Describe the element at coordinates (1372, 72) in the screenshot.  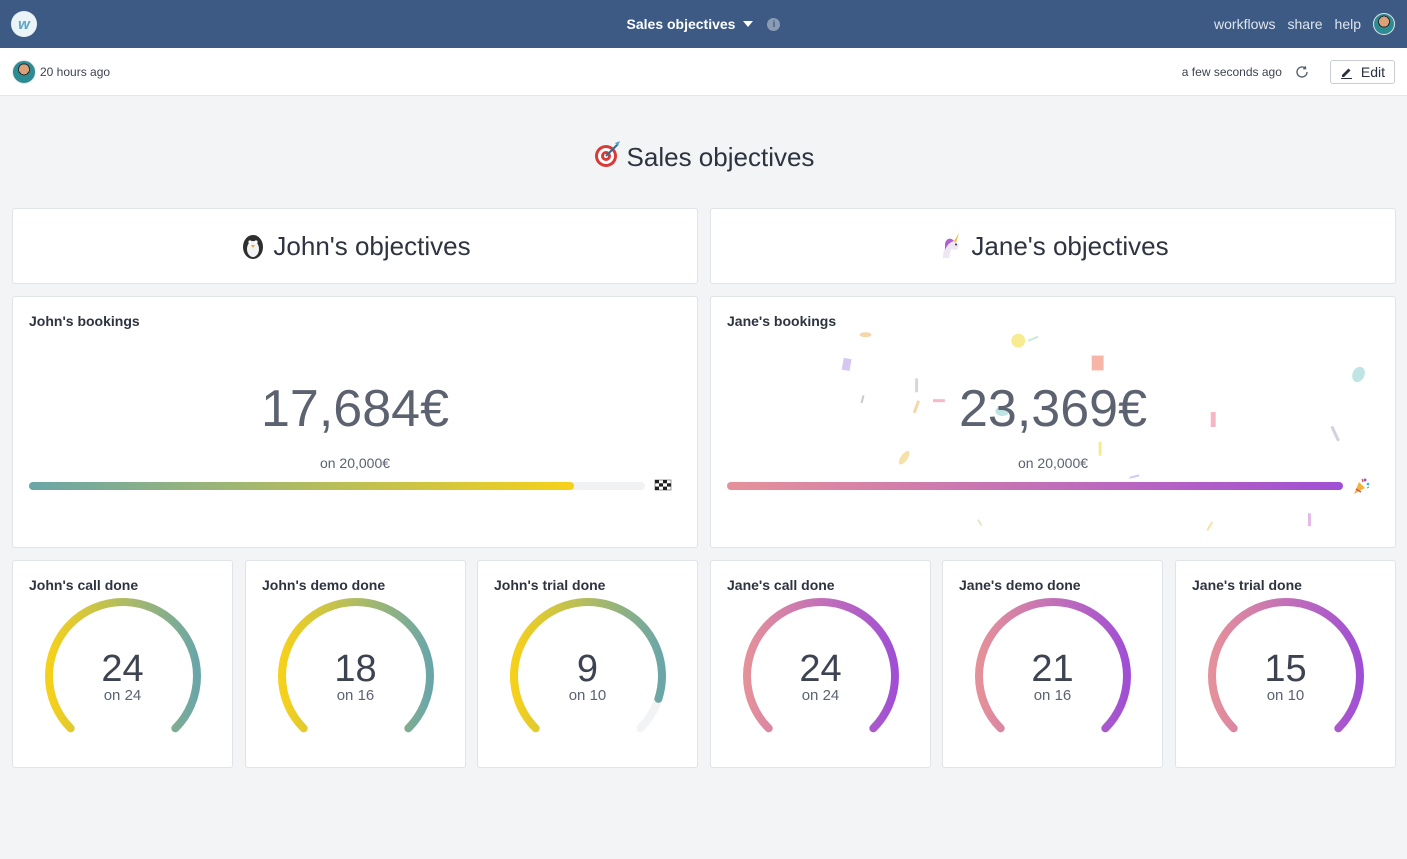
I see `edit-label: Edit` at that location.